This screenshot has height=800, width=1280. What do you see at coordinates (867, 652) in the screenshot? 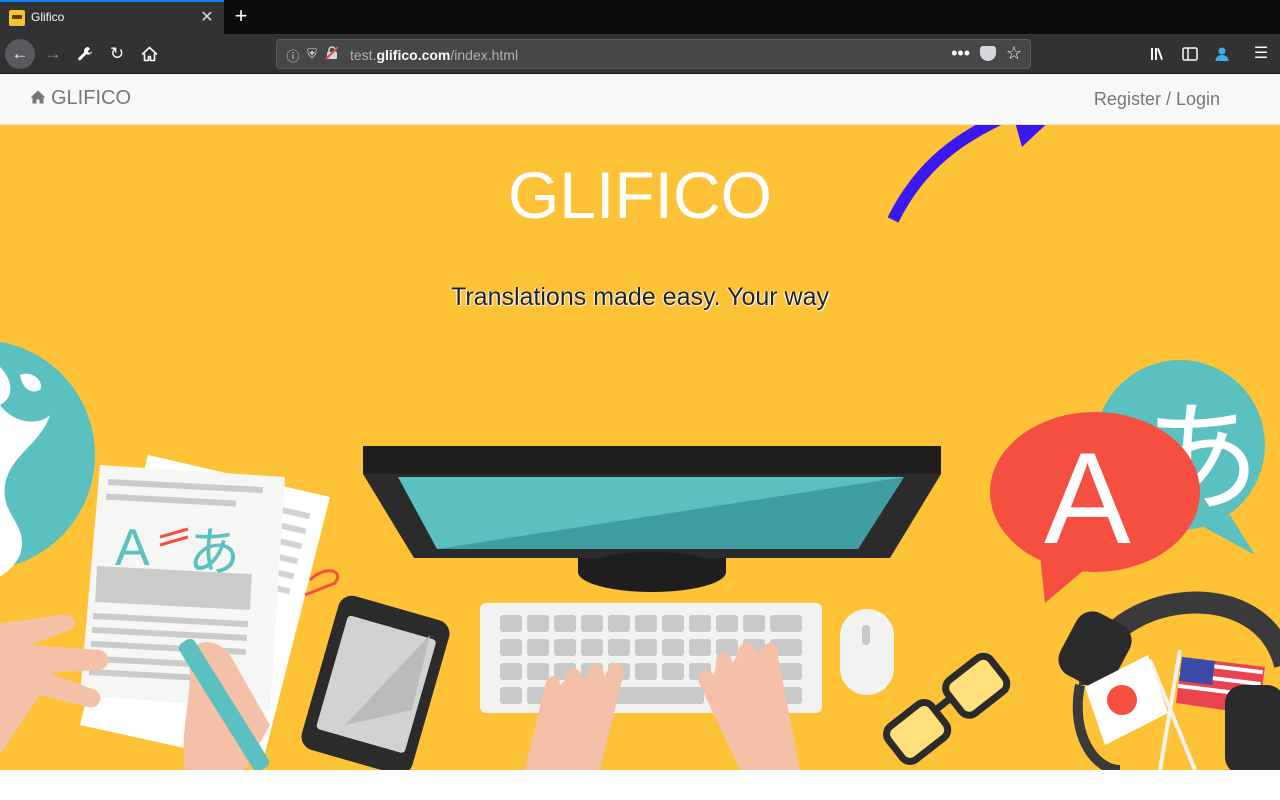
I see `mouse-illustration` at bounding box center [867, 652].